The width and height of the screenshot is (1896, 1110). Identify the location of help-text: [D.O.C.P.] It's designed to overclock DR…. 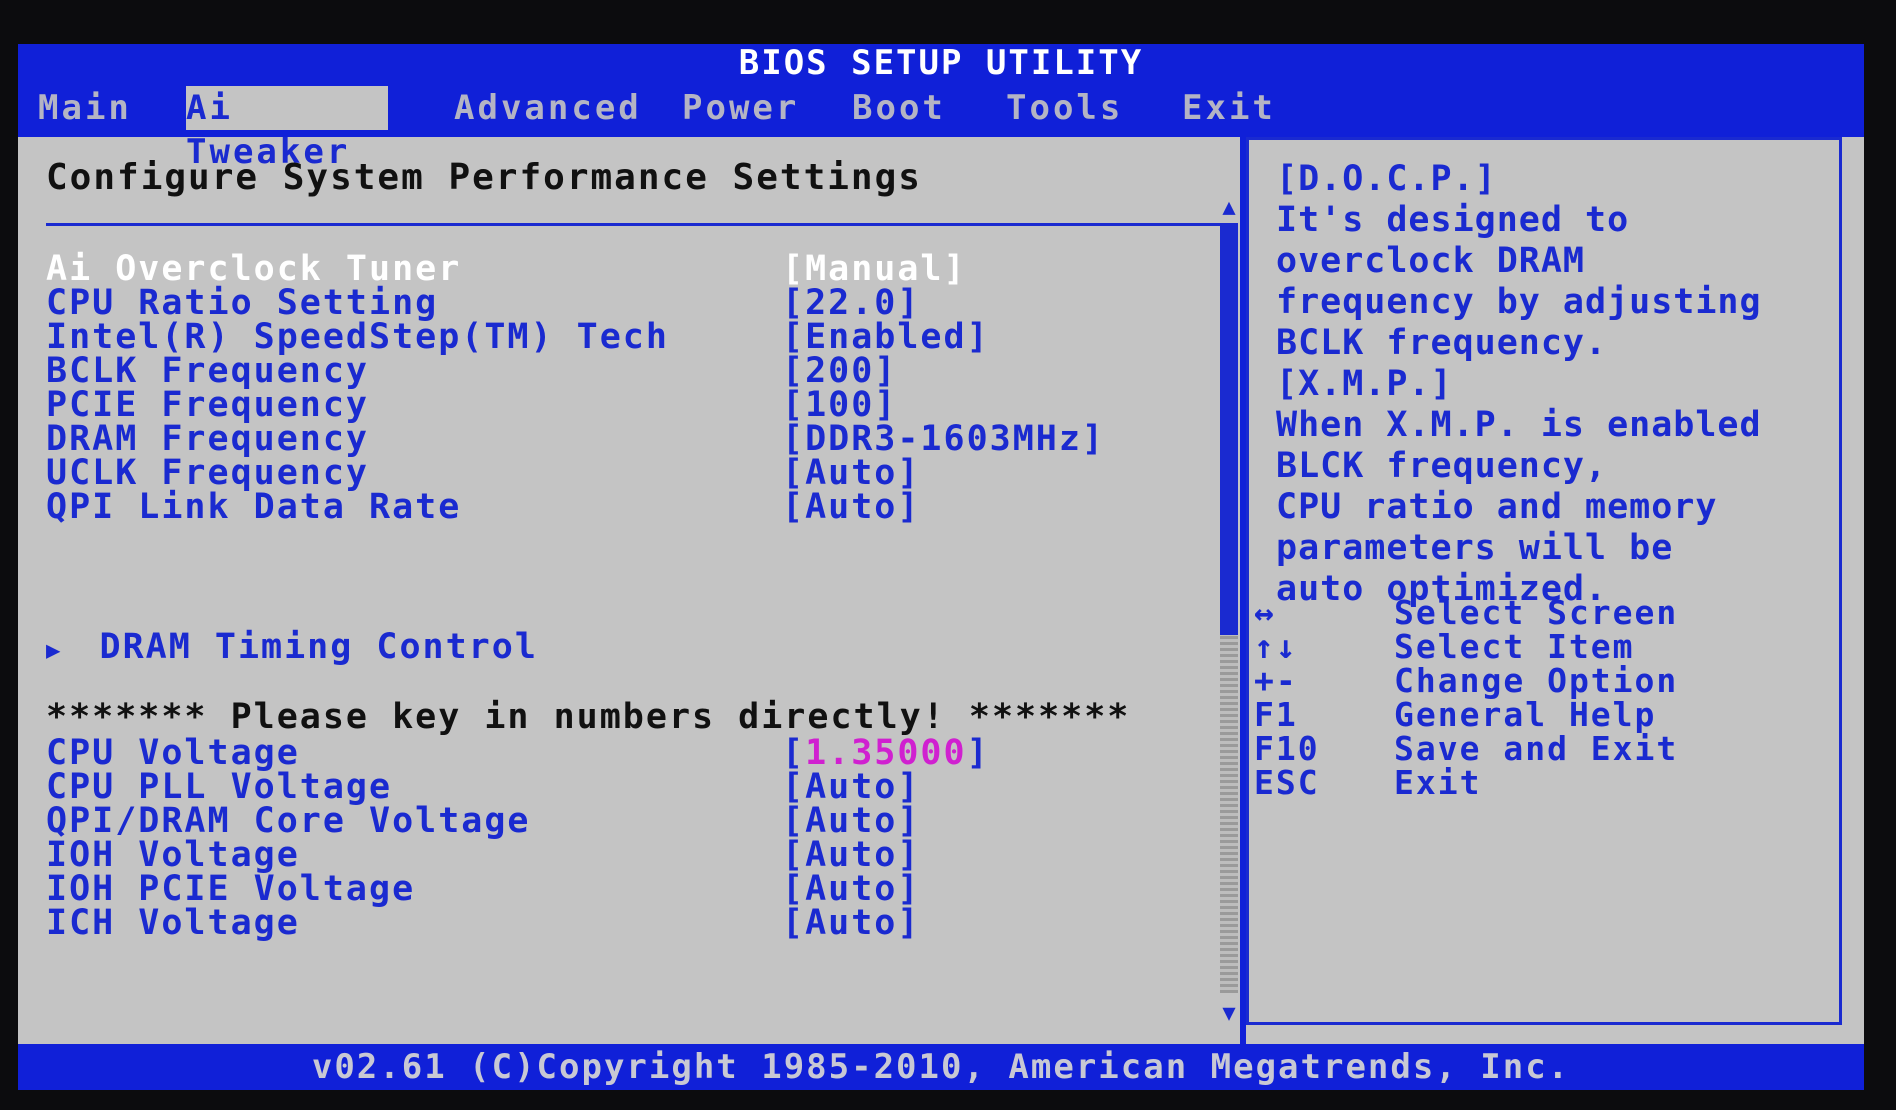
(1519, 384).